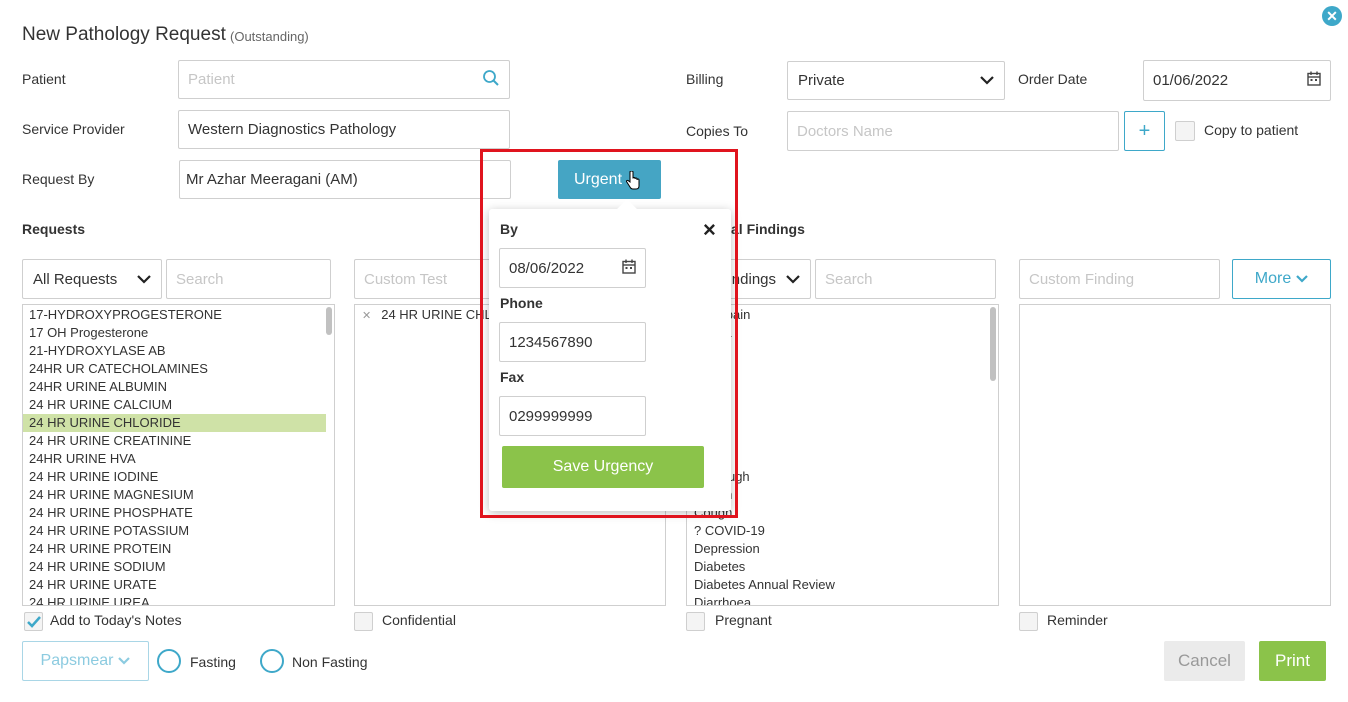 This screenshot has width=1348, height=702. I want to click on list-item: nic cough, so click(842, 477).